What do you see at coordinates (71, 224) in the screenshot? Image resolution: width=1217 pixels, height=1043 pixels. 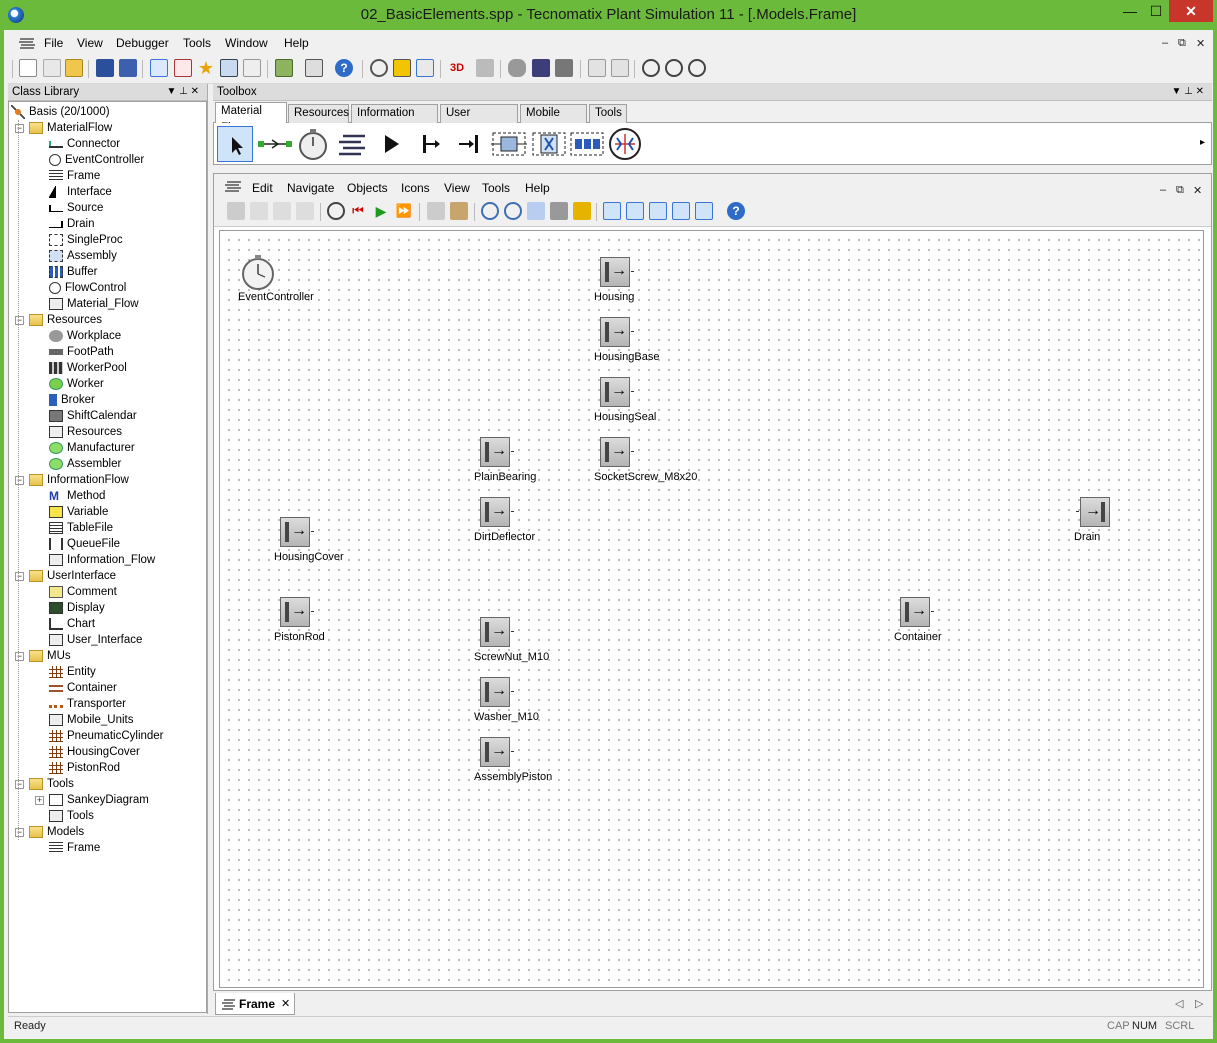 I see `tree-item: Drain` at bounding box center [71, 224].